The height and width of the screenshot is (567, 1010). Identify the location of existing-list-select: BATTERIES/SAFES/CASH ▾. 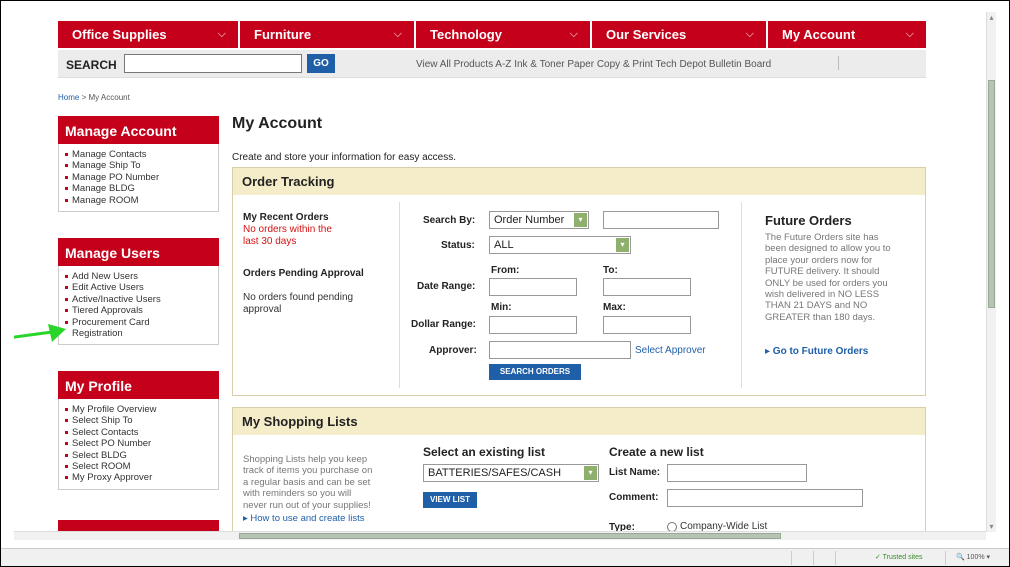
(511, 473).